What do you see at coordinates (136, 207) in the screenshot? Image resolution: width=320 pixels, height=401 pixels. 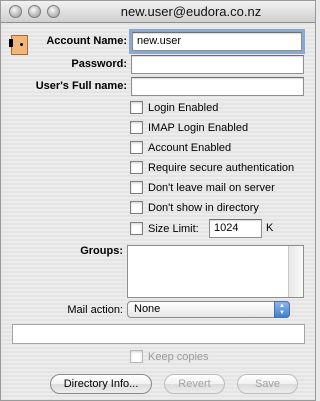 I see `dont-show-directory-checkbox` at bounding box center [136, 207].